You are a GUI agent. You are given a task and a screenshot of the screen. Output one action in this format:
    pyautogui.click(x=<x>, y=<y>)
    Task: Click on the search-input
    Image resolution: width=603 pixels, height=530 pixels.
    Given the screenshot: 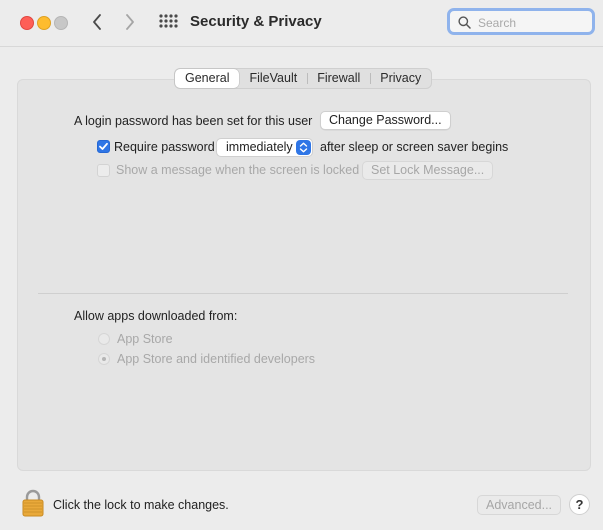 What is the action you would take?
    pyautogui.click(x=534, y=23)
    